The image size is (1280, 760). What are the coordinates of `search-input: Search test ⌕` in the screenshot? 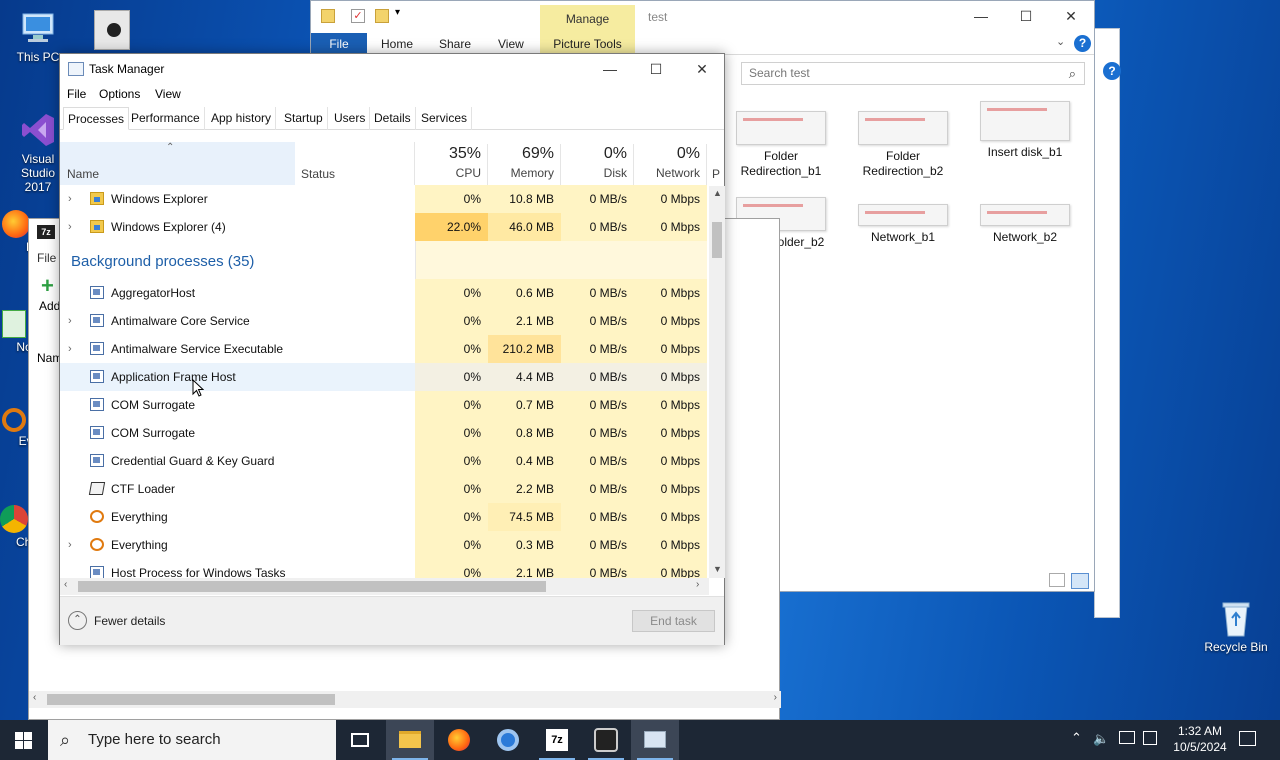 It's located at (913, 73).